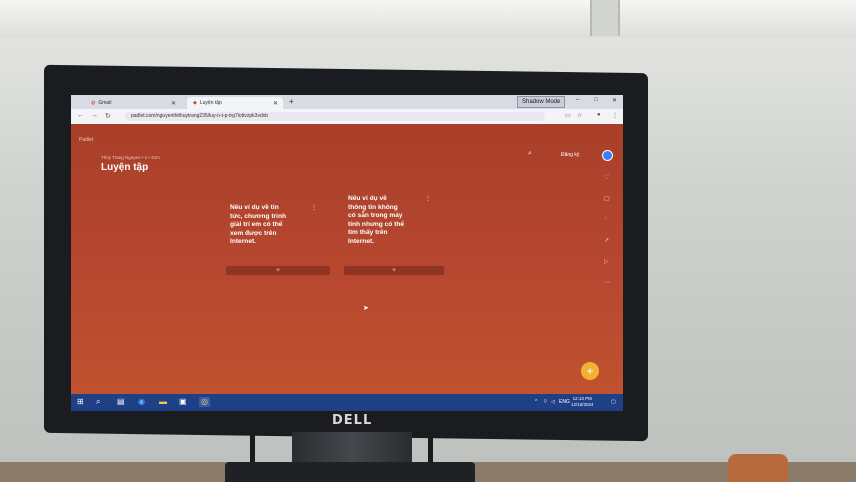 The image size is (856, 482). What do you see at coordinates (428, 19) in the screenshot?
I see `window-background` at bounding box center [428, 19].